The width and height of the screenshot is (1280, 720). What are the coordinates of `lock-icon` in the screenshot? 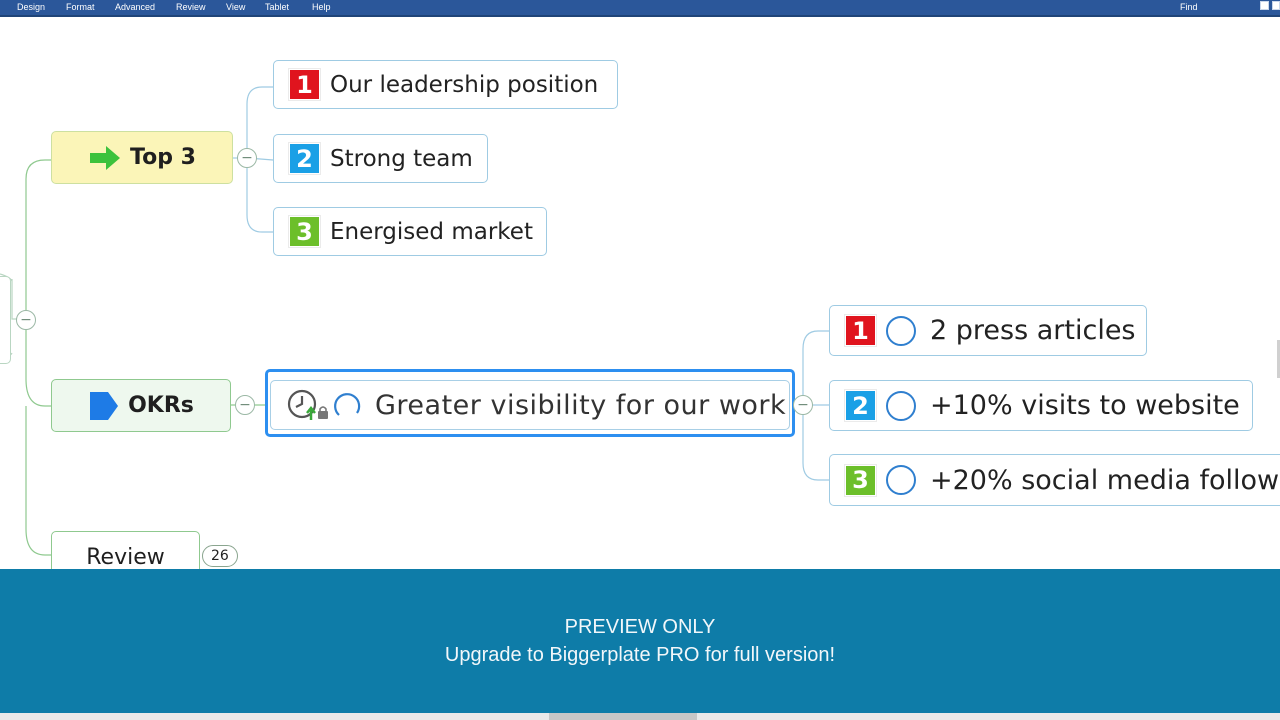 It's located at (323, 412).